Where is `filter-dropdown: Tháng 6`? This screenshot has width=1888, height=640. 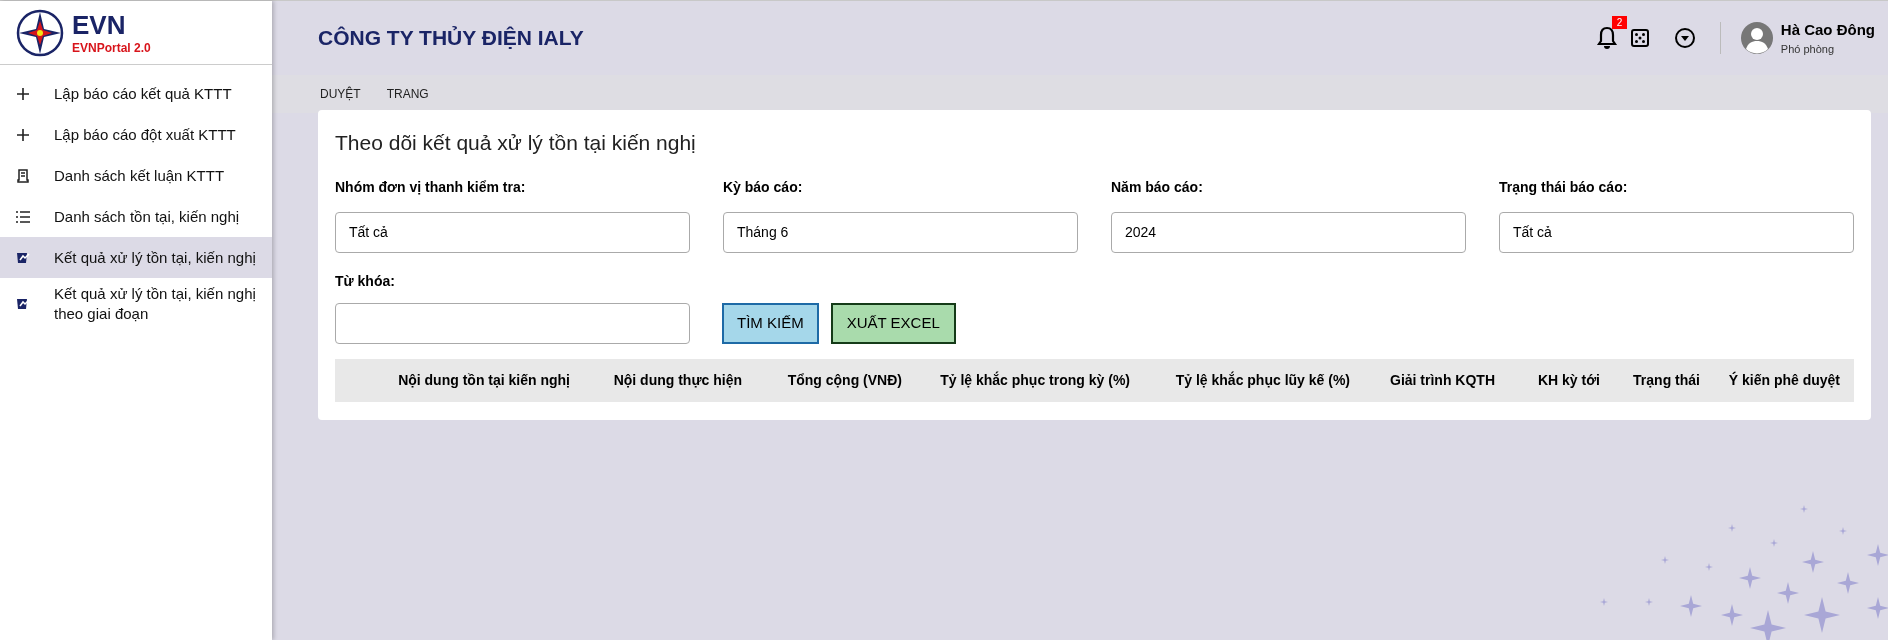 filter-dropdown: Tháng 6 is located at coordinates (900, 232).